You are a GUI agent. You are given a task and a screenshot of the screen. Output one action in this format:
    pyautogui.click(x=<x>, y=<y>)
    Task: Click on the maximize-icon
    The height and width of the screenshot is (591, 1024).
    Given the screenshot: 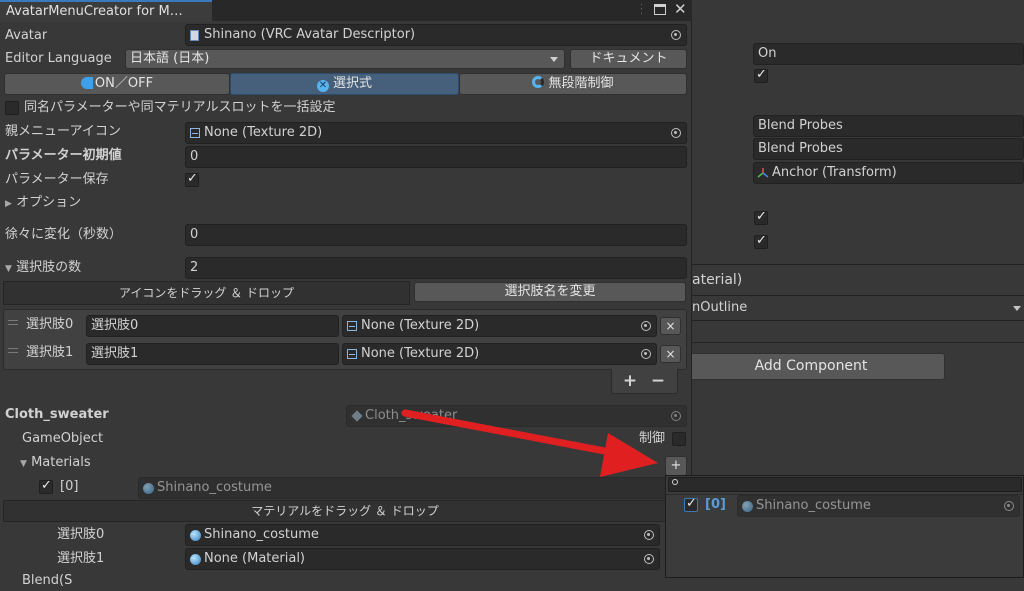 What is the action you would take?
    pyautogui.click(x=660, y=9)
    